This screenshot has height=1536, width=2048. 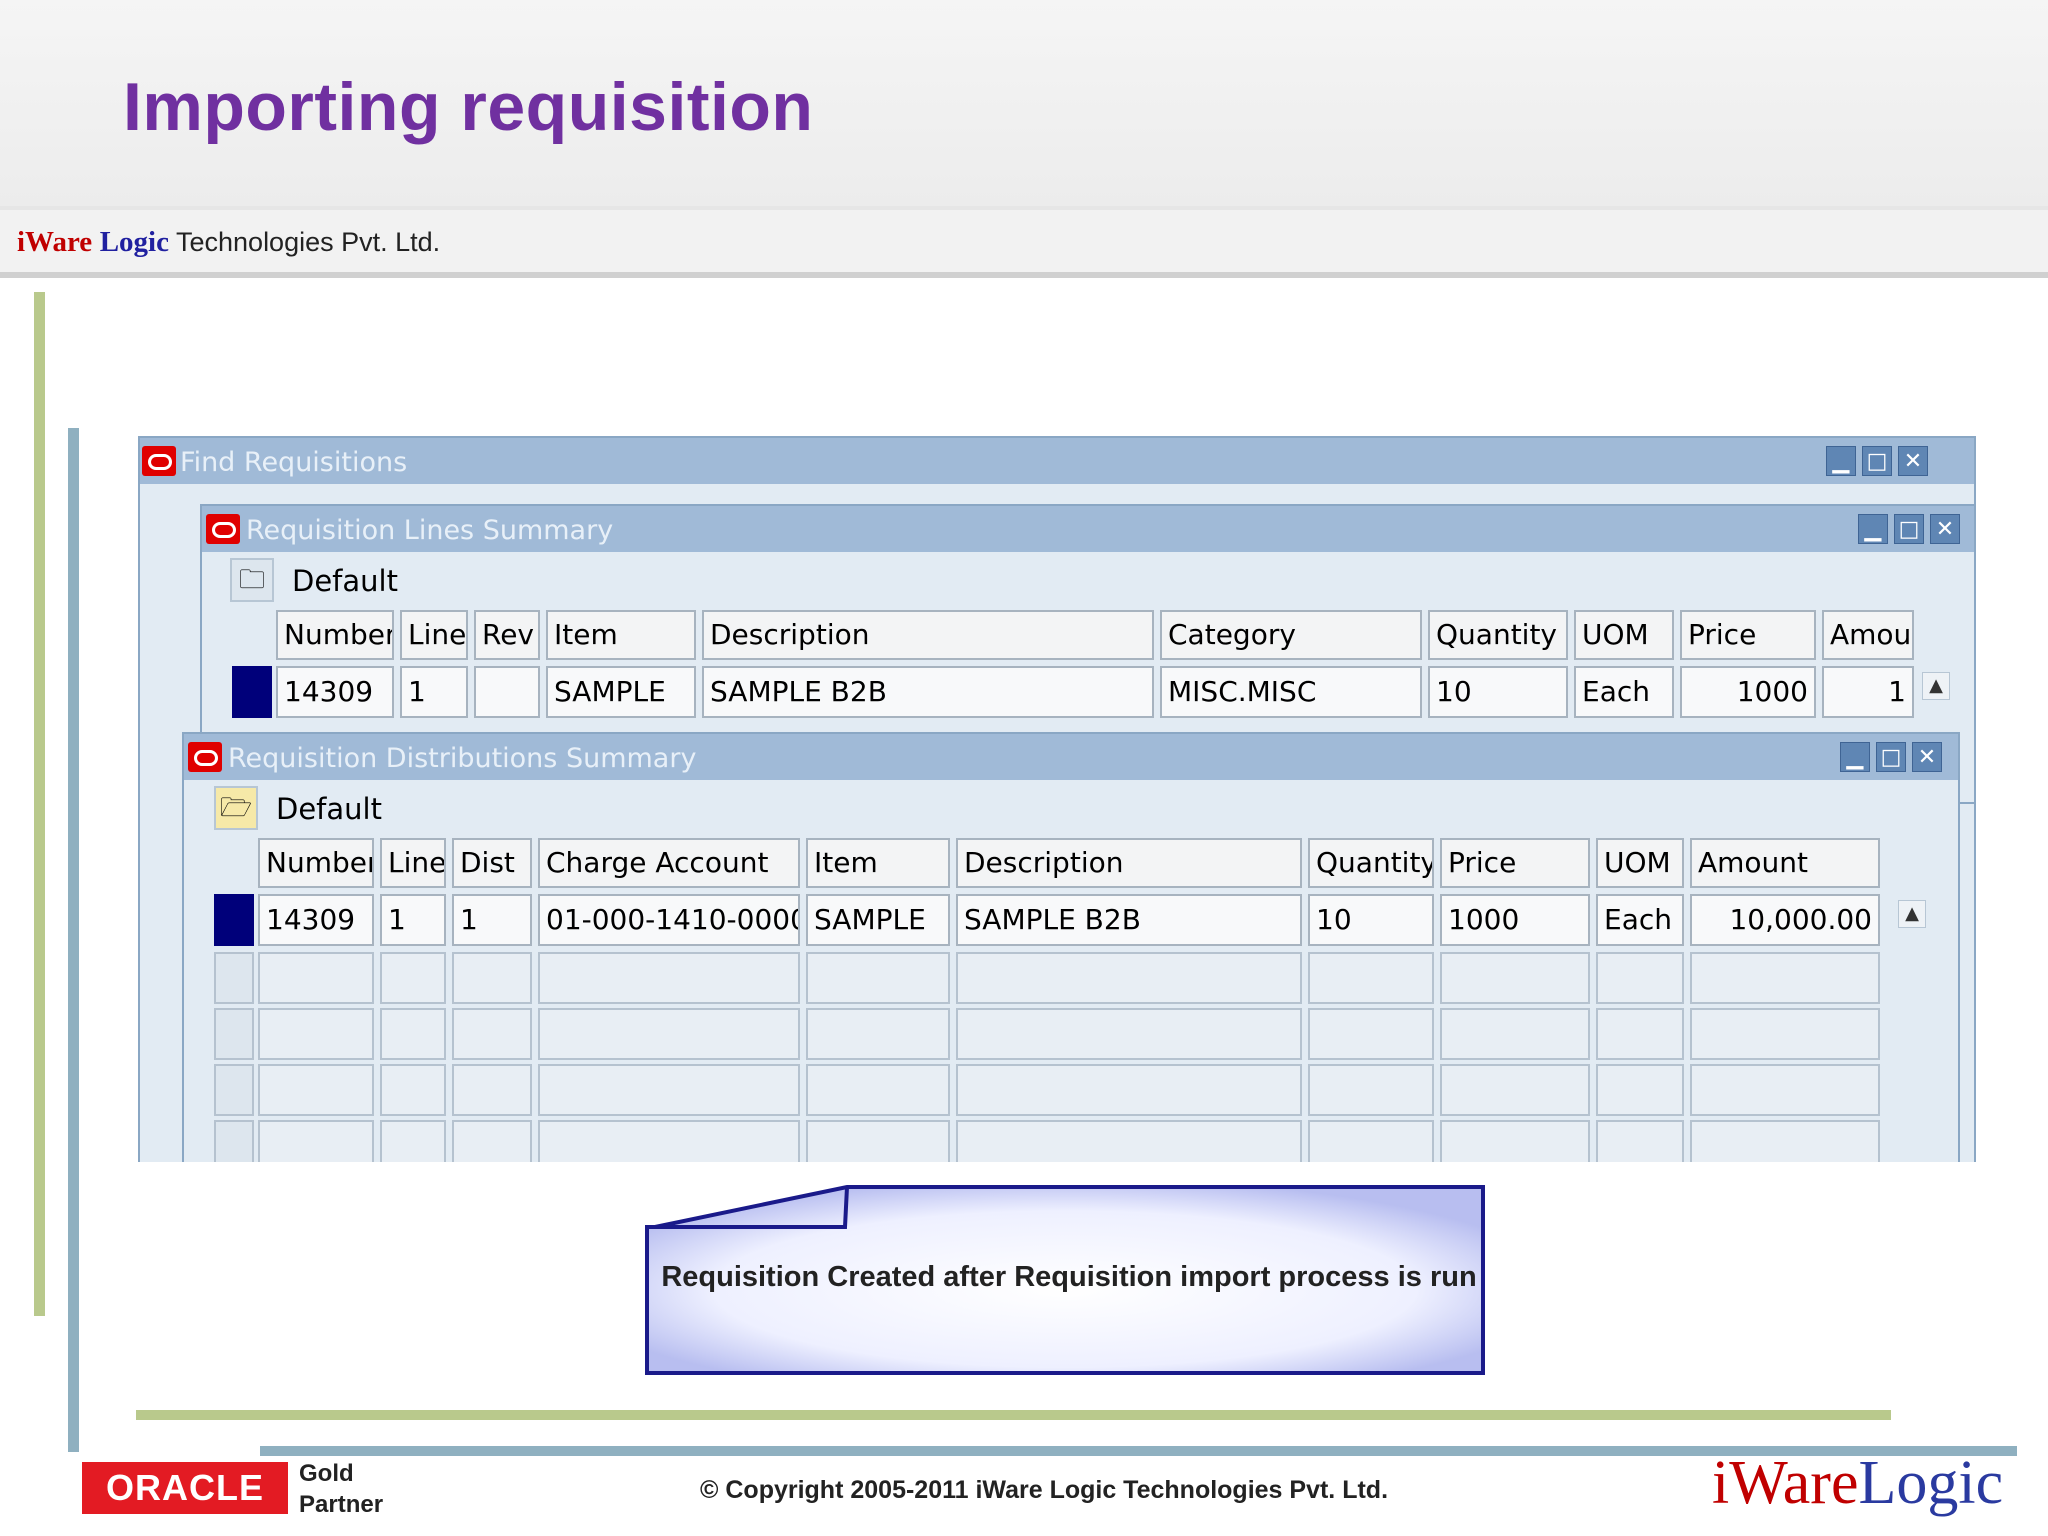 What do you see at coordinates (252, 580) in the screenshot?
I see `folder-icon: 🗀` at bounding box center [252, 580].